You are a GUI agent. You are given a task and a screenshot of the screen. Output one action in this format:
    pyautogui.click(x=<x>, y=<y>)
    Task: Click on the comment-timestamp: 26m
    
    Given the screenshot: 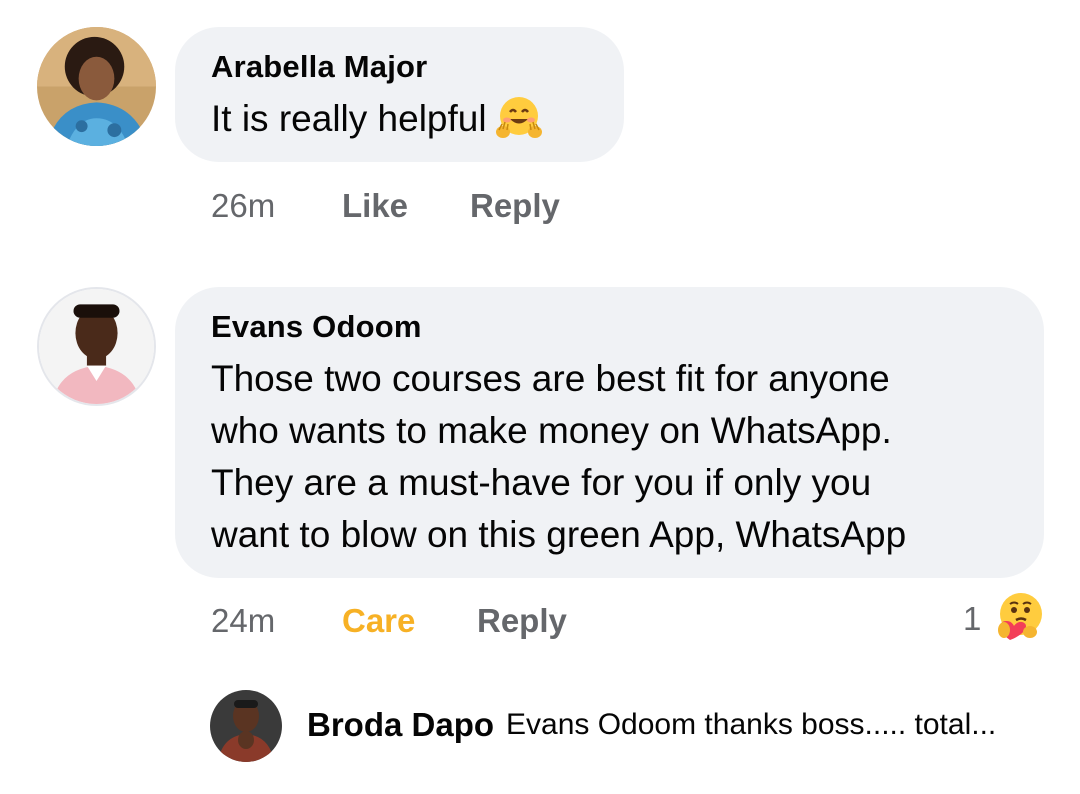 What is the action you would take?
    pyautogui.click(x=243, y=206)
    